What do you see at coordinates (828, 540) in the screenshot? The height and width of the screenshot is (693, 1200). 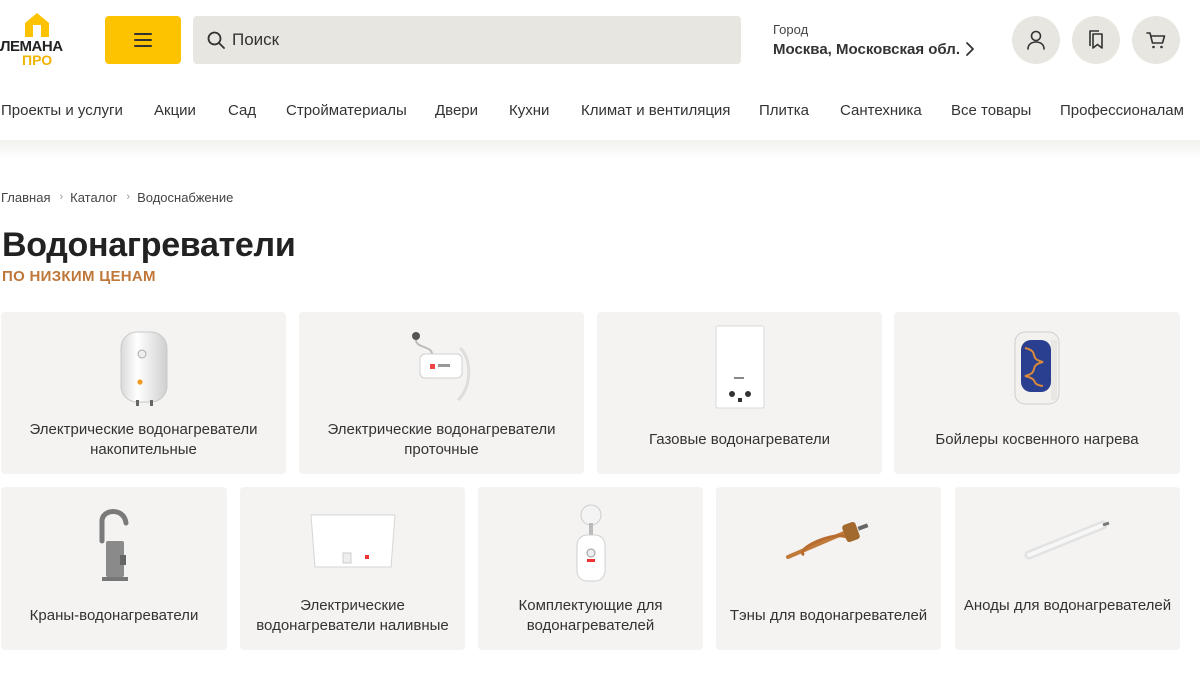 I see `heating-element-icon` at bounding box center [828, 540].